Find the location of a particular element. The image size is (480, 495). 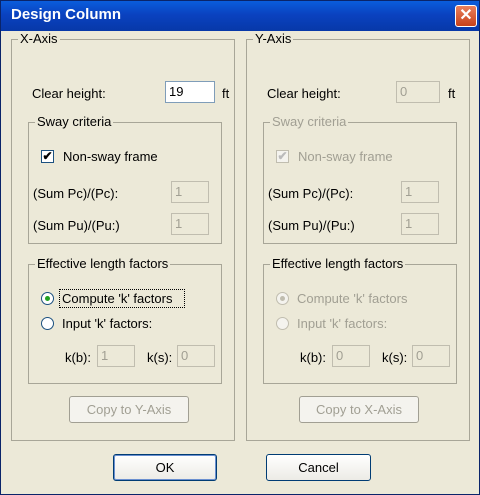

y-compute-k-radio is located at coordinates (282, 298).